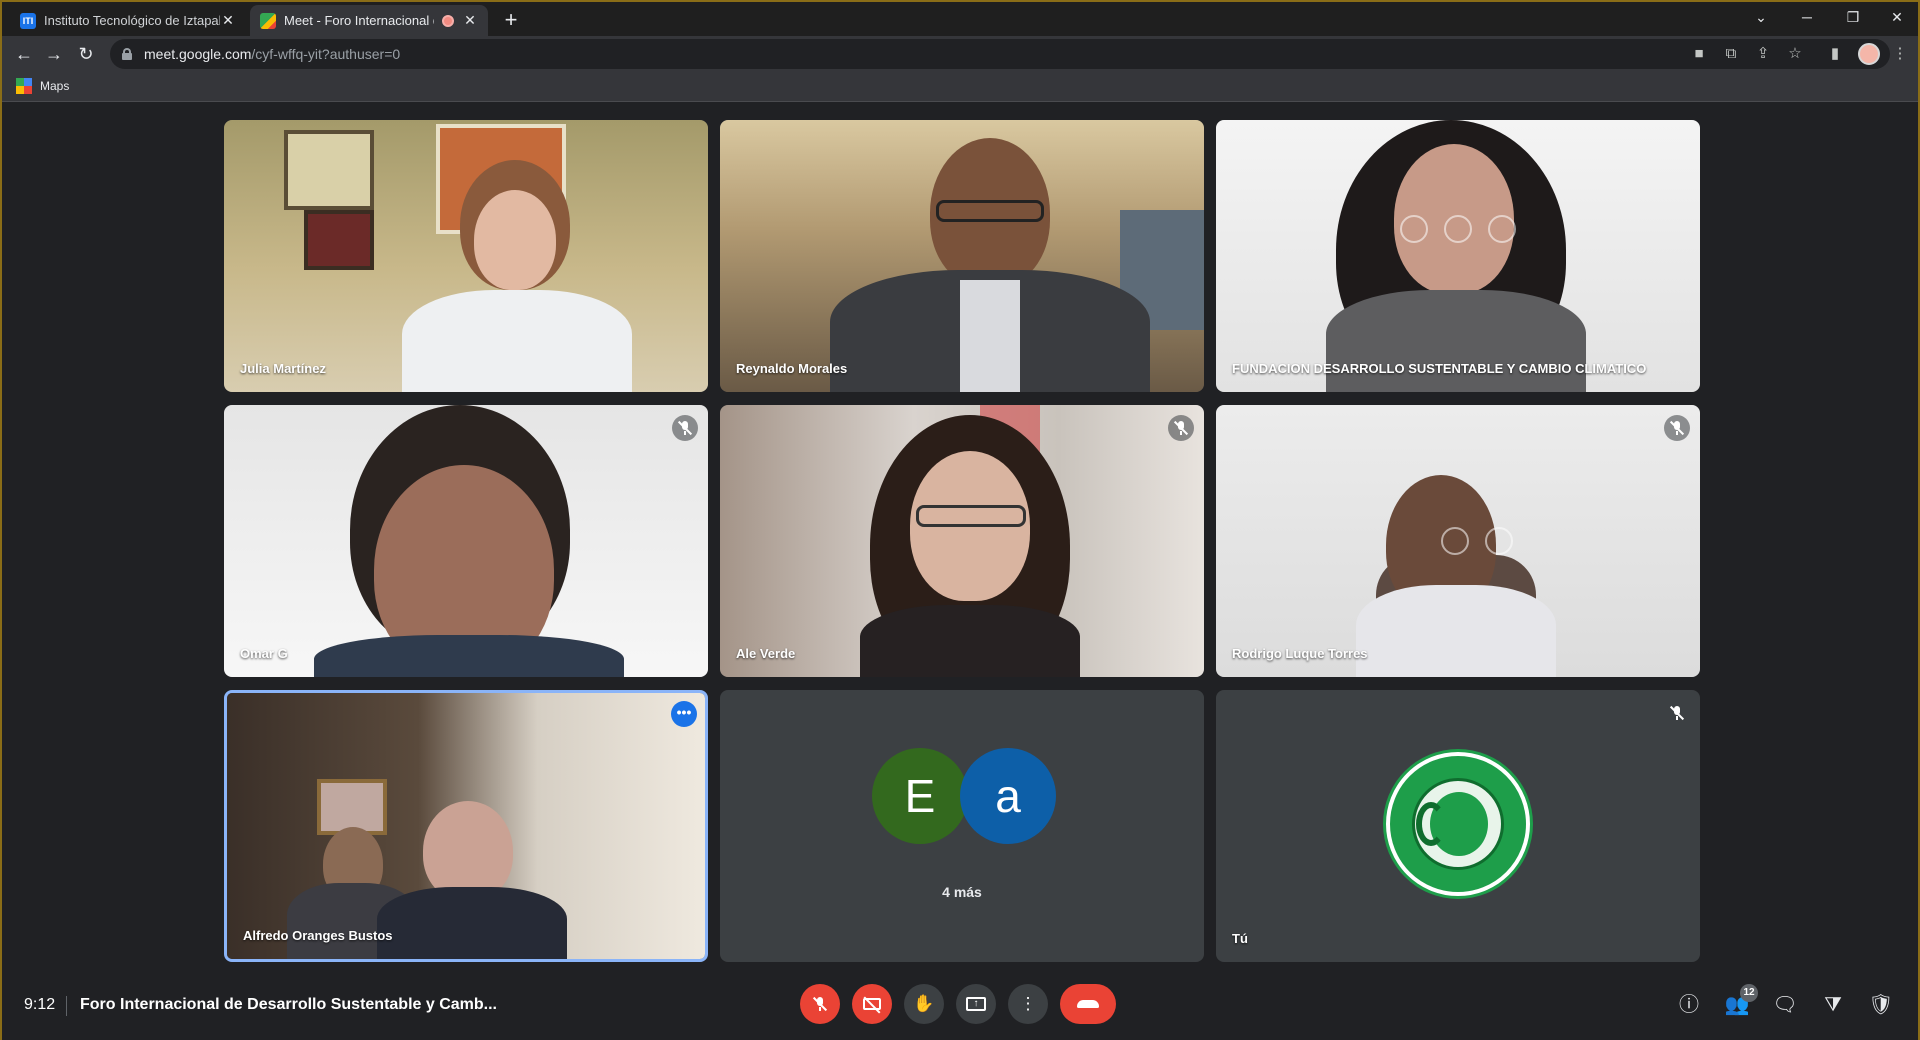 This screenshot has height=1040, width=1920. Describe the element at coordinates (1807, 17) in the screenshot. I see `minimize-icon: ─` at that location.